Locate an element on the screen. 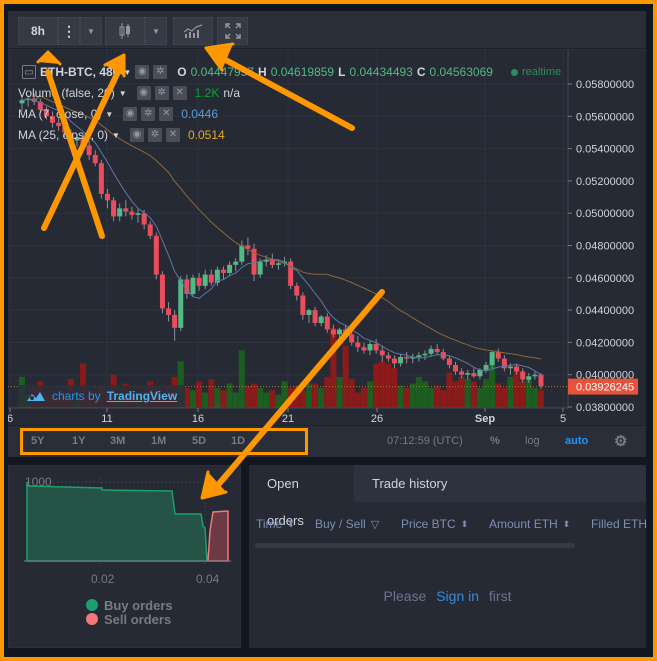  column-time: Time ⬍ is located at coordinates (275, 524).